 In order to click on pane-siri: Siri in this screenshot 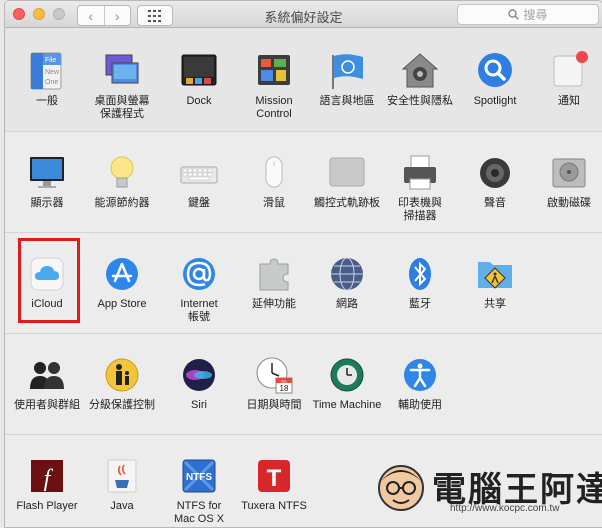, I will do `click(199, 383)`.